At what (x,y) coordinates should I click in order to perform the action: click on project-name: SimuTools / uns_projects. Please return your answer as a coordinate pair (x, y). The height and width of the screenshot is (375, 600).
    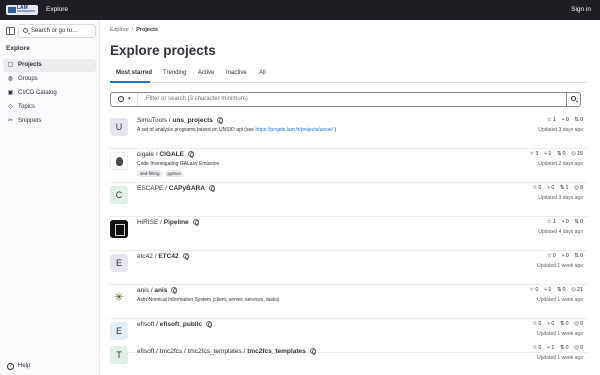
    Looking at the image, I should click on (180, 120).